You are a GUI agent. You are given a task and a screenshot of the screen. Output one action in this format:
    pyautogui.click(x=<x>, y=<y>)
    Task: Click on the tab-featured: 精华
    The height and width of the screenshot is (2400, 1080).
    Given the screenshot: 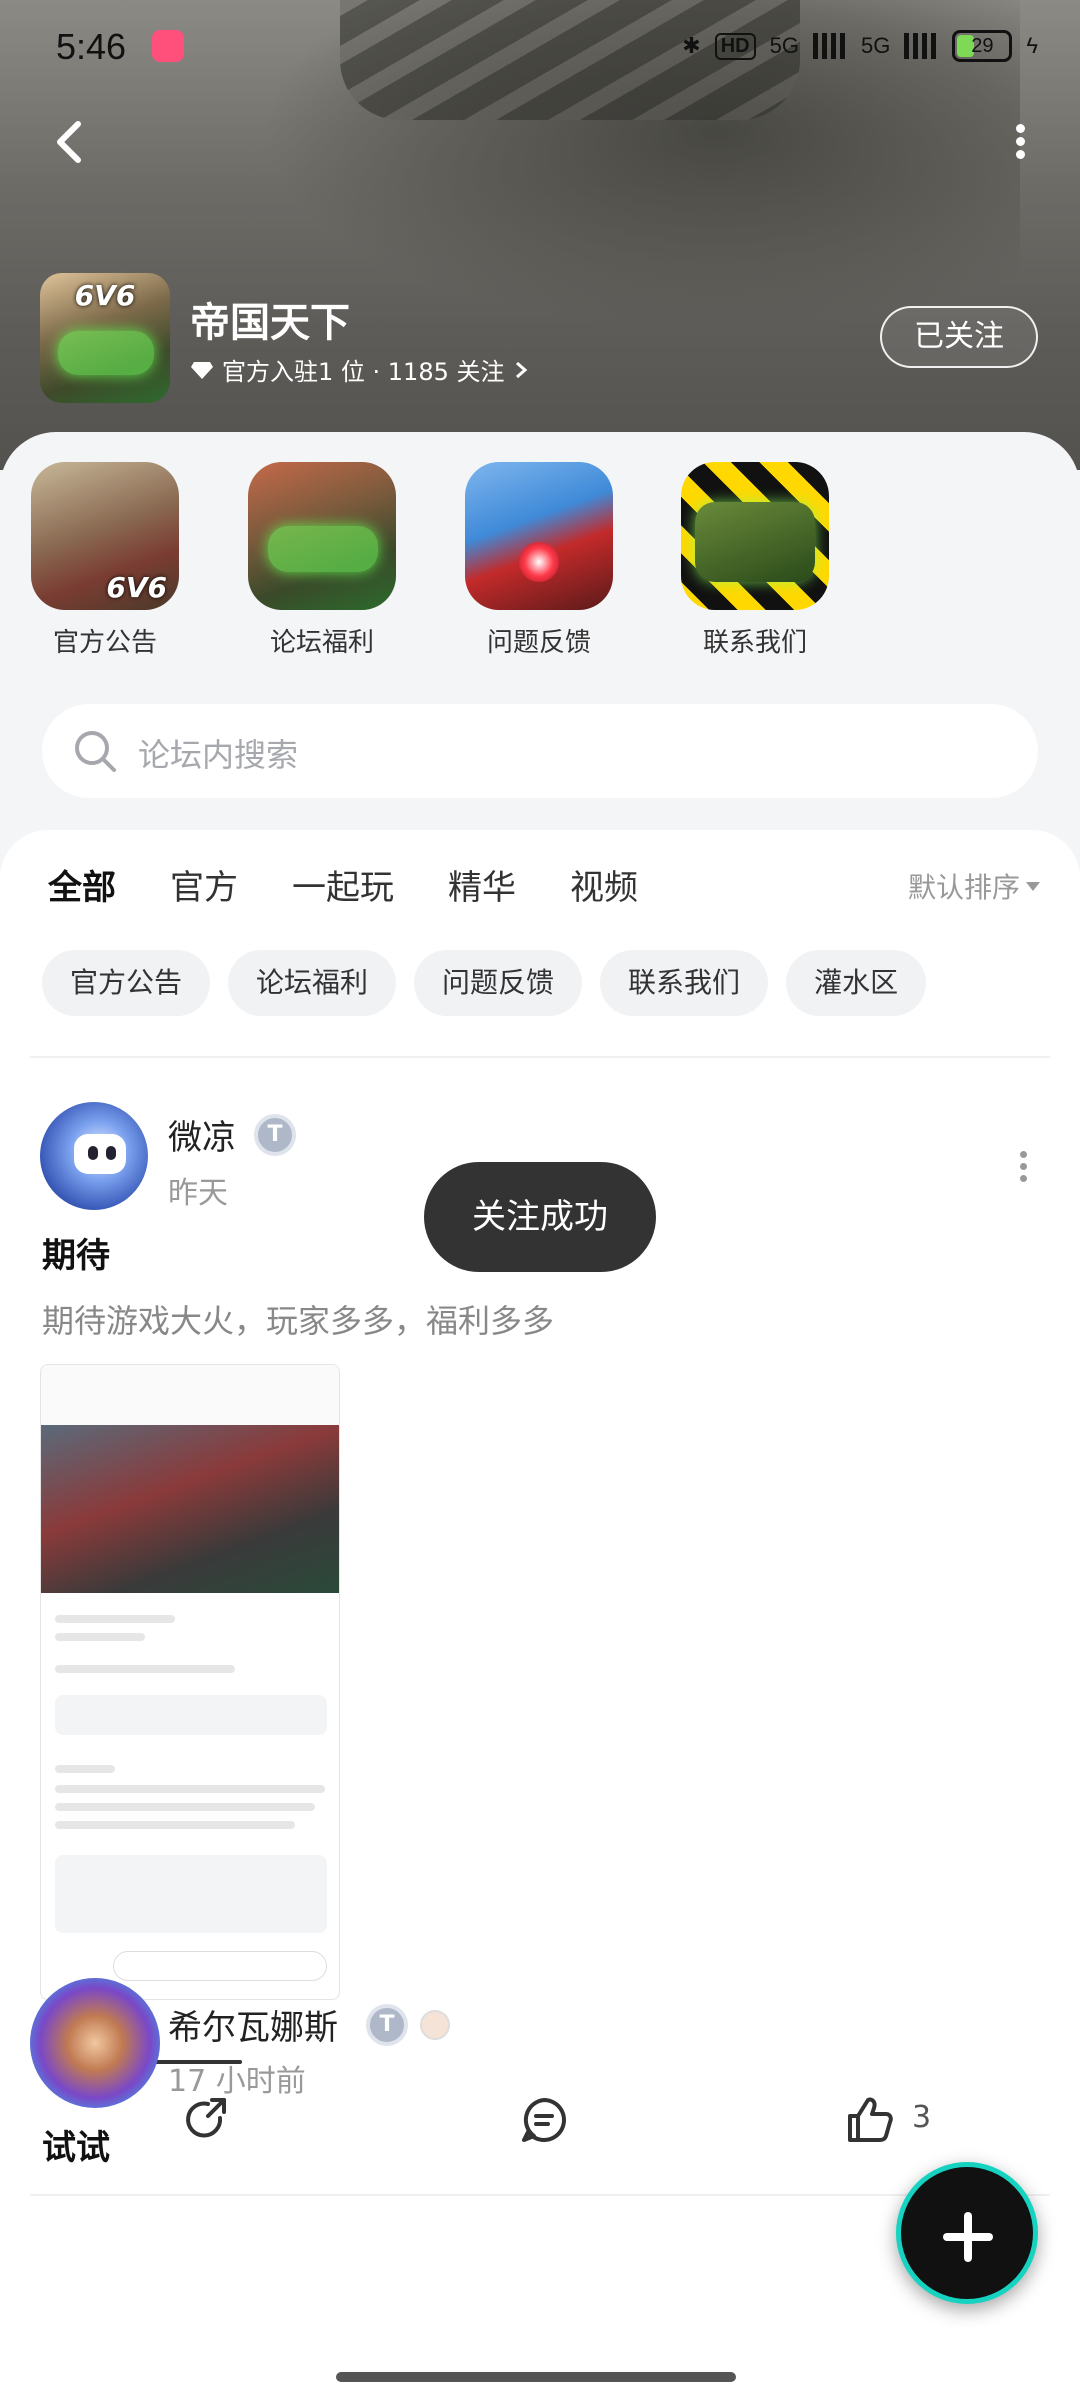 What is the action you would take?
    pyautogui.click(x=482, y=890)
    